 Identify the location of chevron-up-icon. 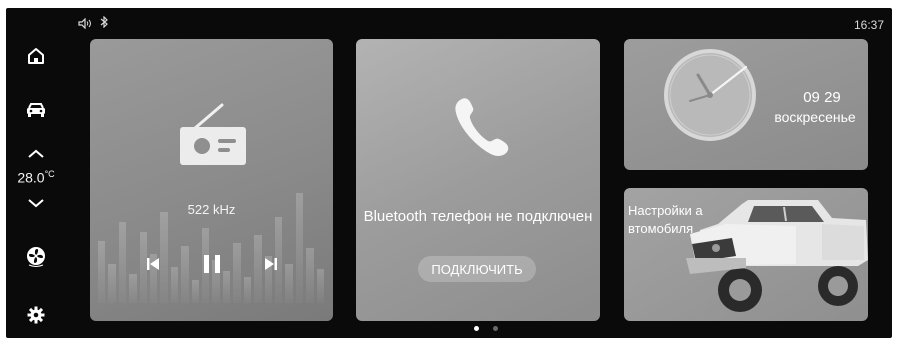
(36, 153).